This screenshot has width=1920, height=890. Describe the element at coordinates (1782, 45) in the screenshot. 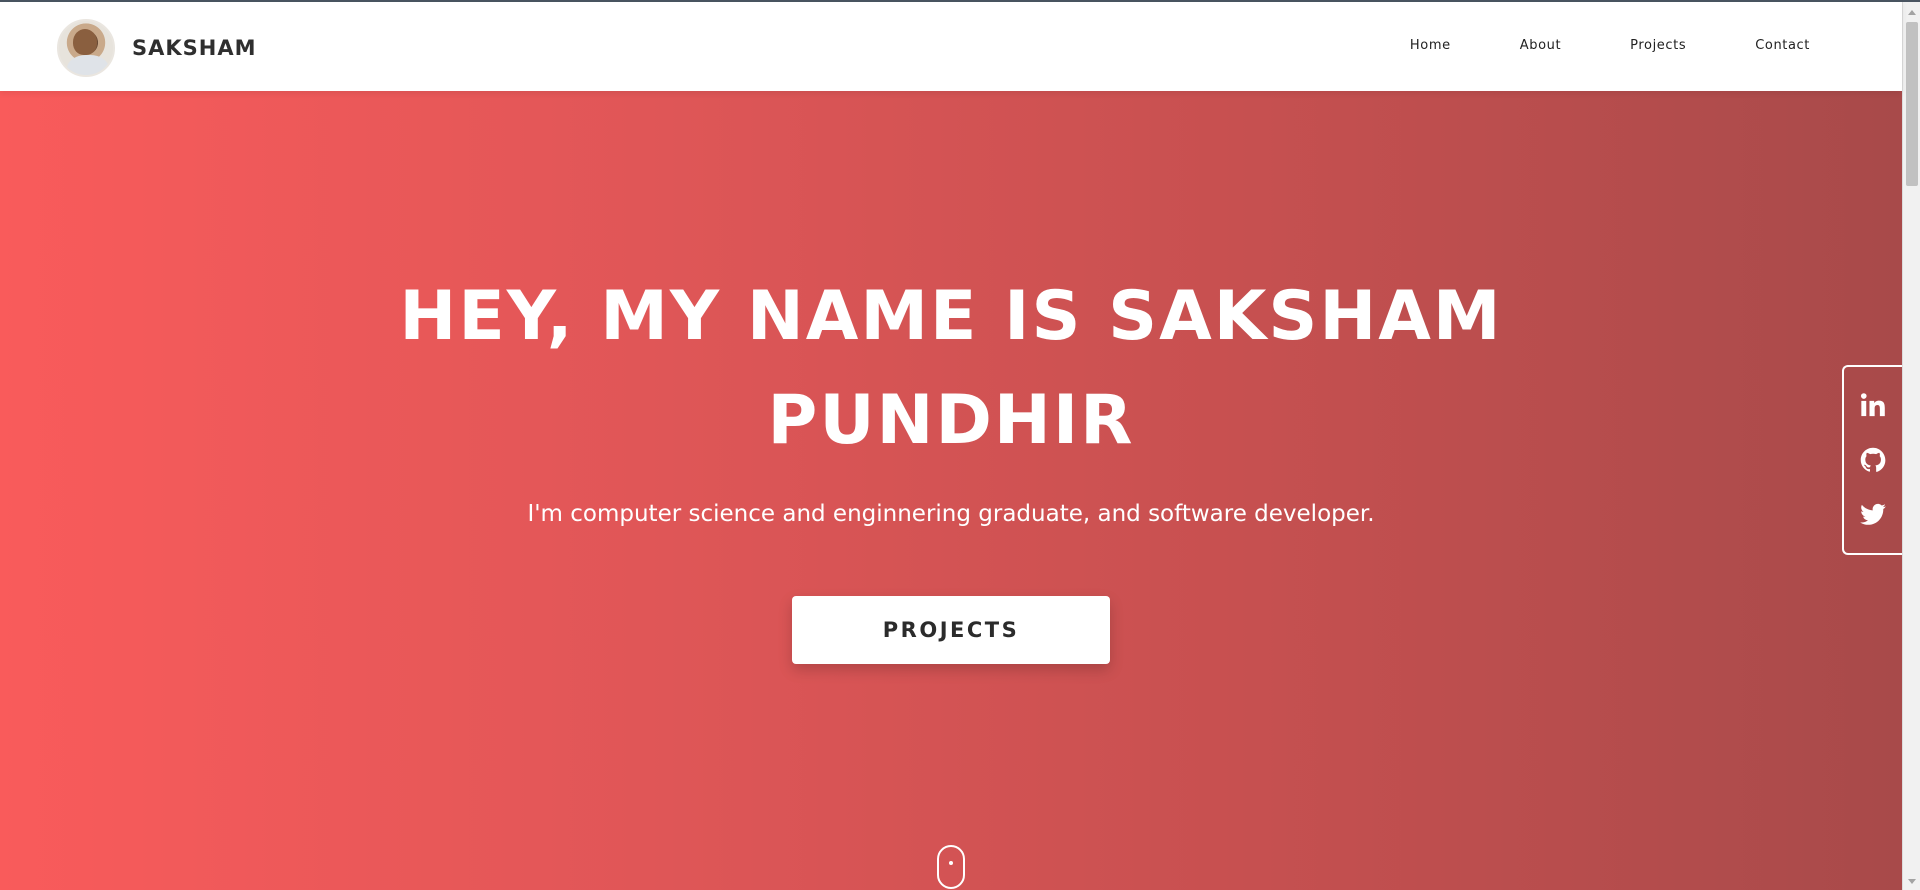

I see `nav-contact: Contact` at that location.